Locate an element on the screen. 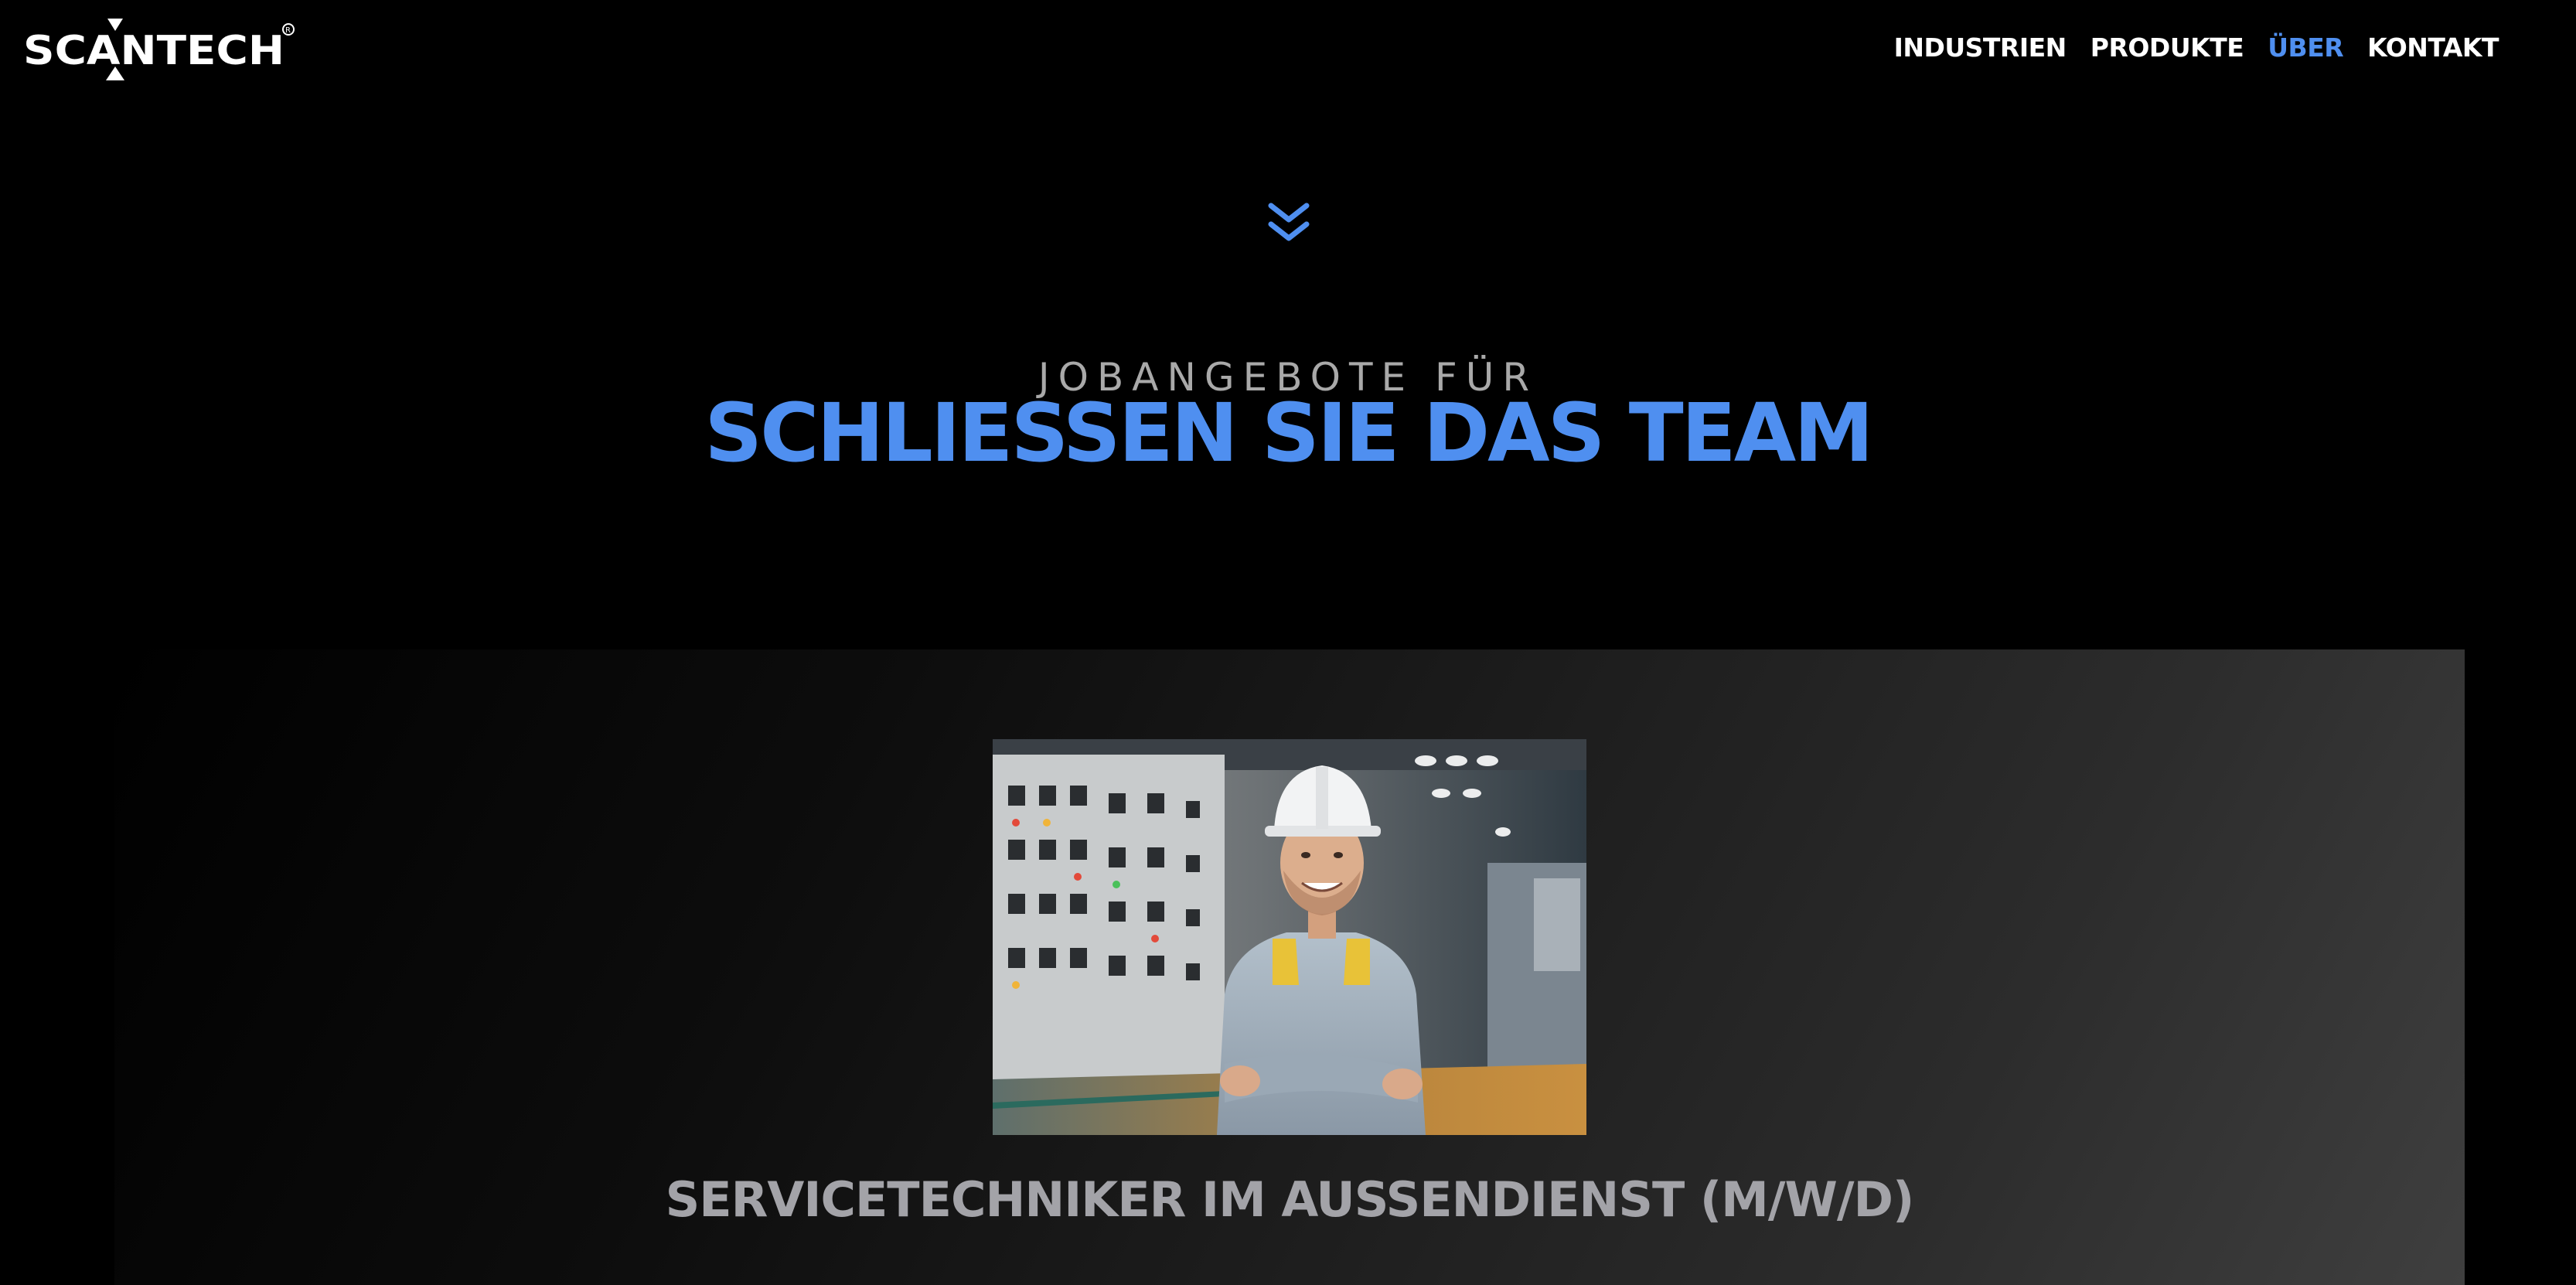  double-chevron-down-icon is located at coordinates (1288, 223).